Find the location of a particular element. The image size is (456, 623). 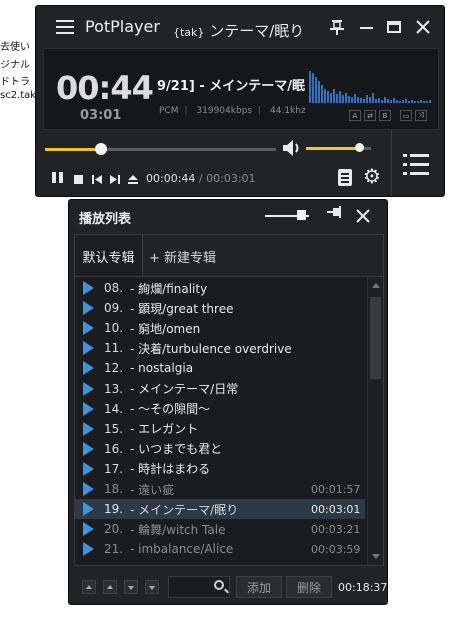

playlist-item: 17. - 時計はまわる is located at coordinates (220, 469).